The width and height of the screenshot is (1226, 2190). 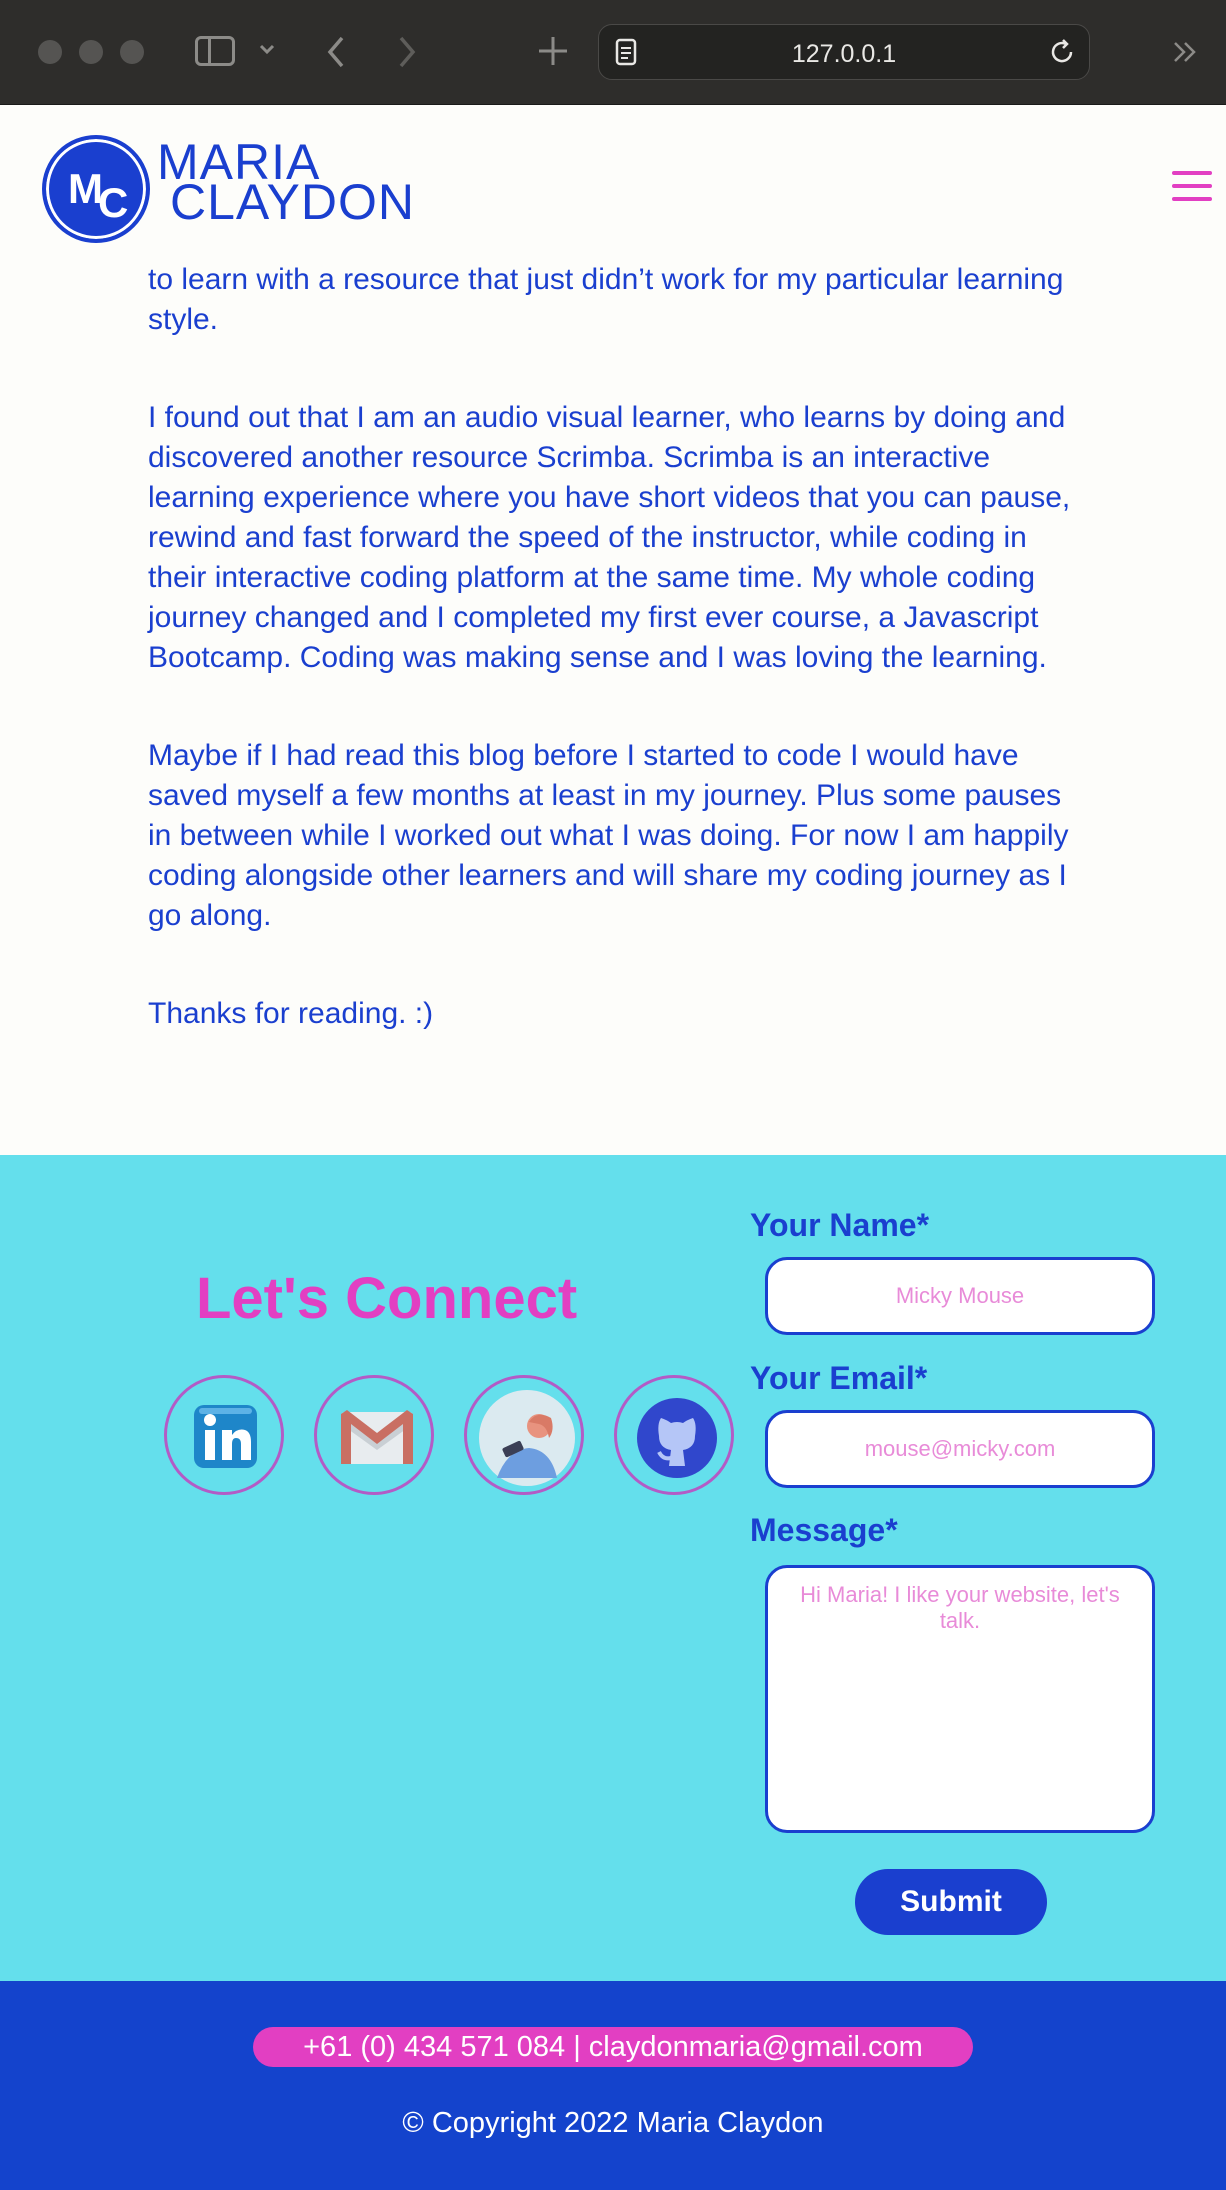 I want to click on message-textarea, so click(x=960, y=1699).